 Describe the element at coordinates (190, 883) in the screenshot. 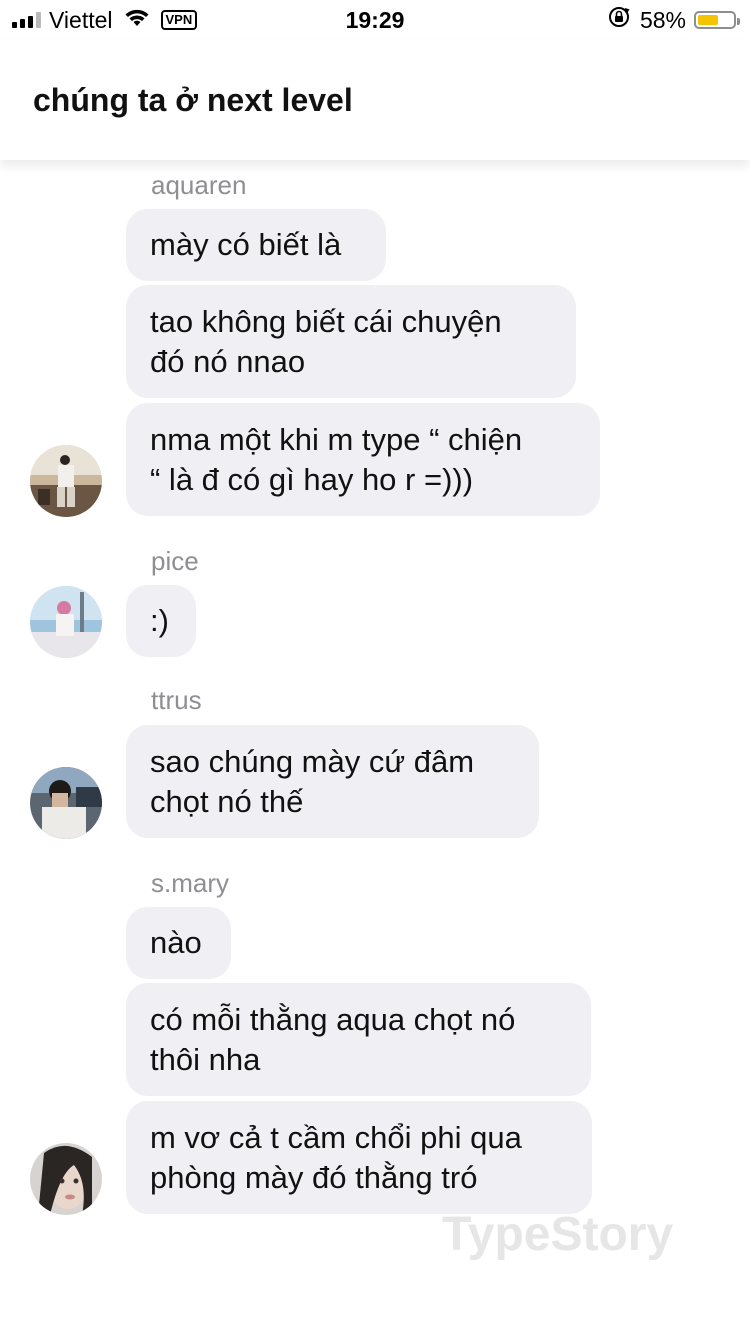

I see `sender-name: s.mary` at that location.